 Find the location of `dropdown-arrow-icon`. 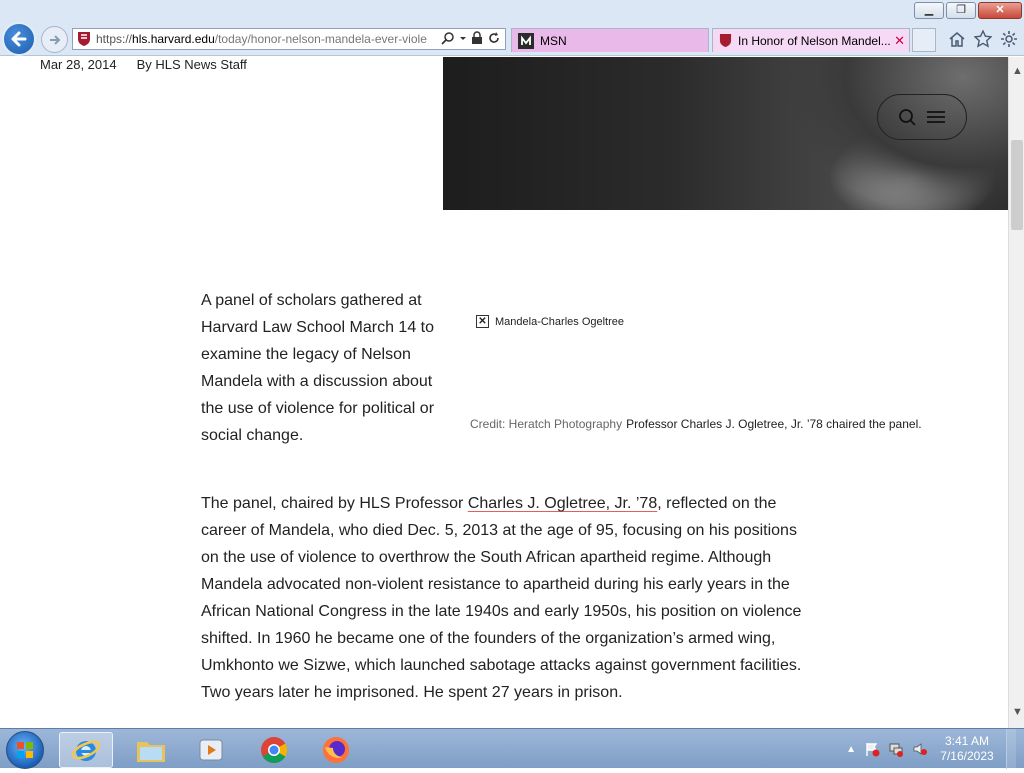

dropdown-arrow-icon is located at coordinates (463, 38).